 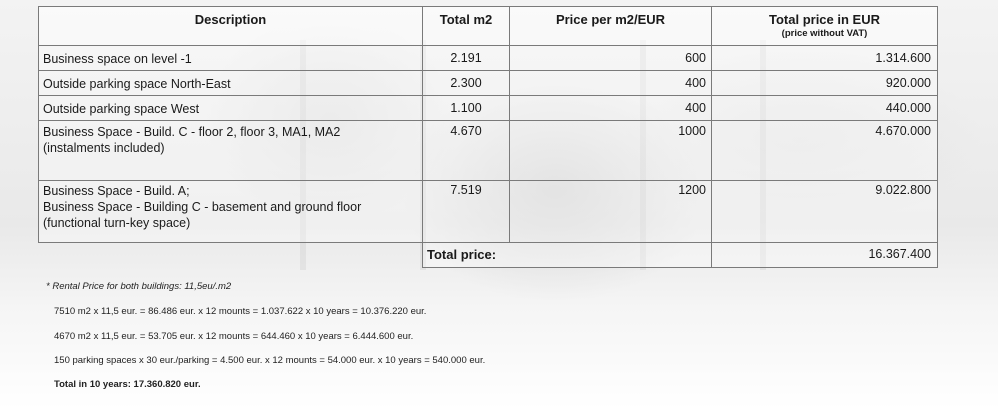 I want to click on cell-total-m2: 2.191, so click(x=466, y=58).